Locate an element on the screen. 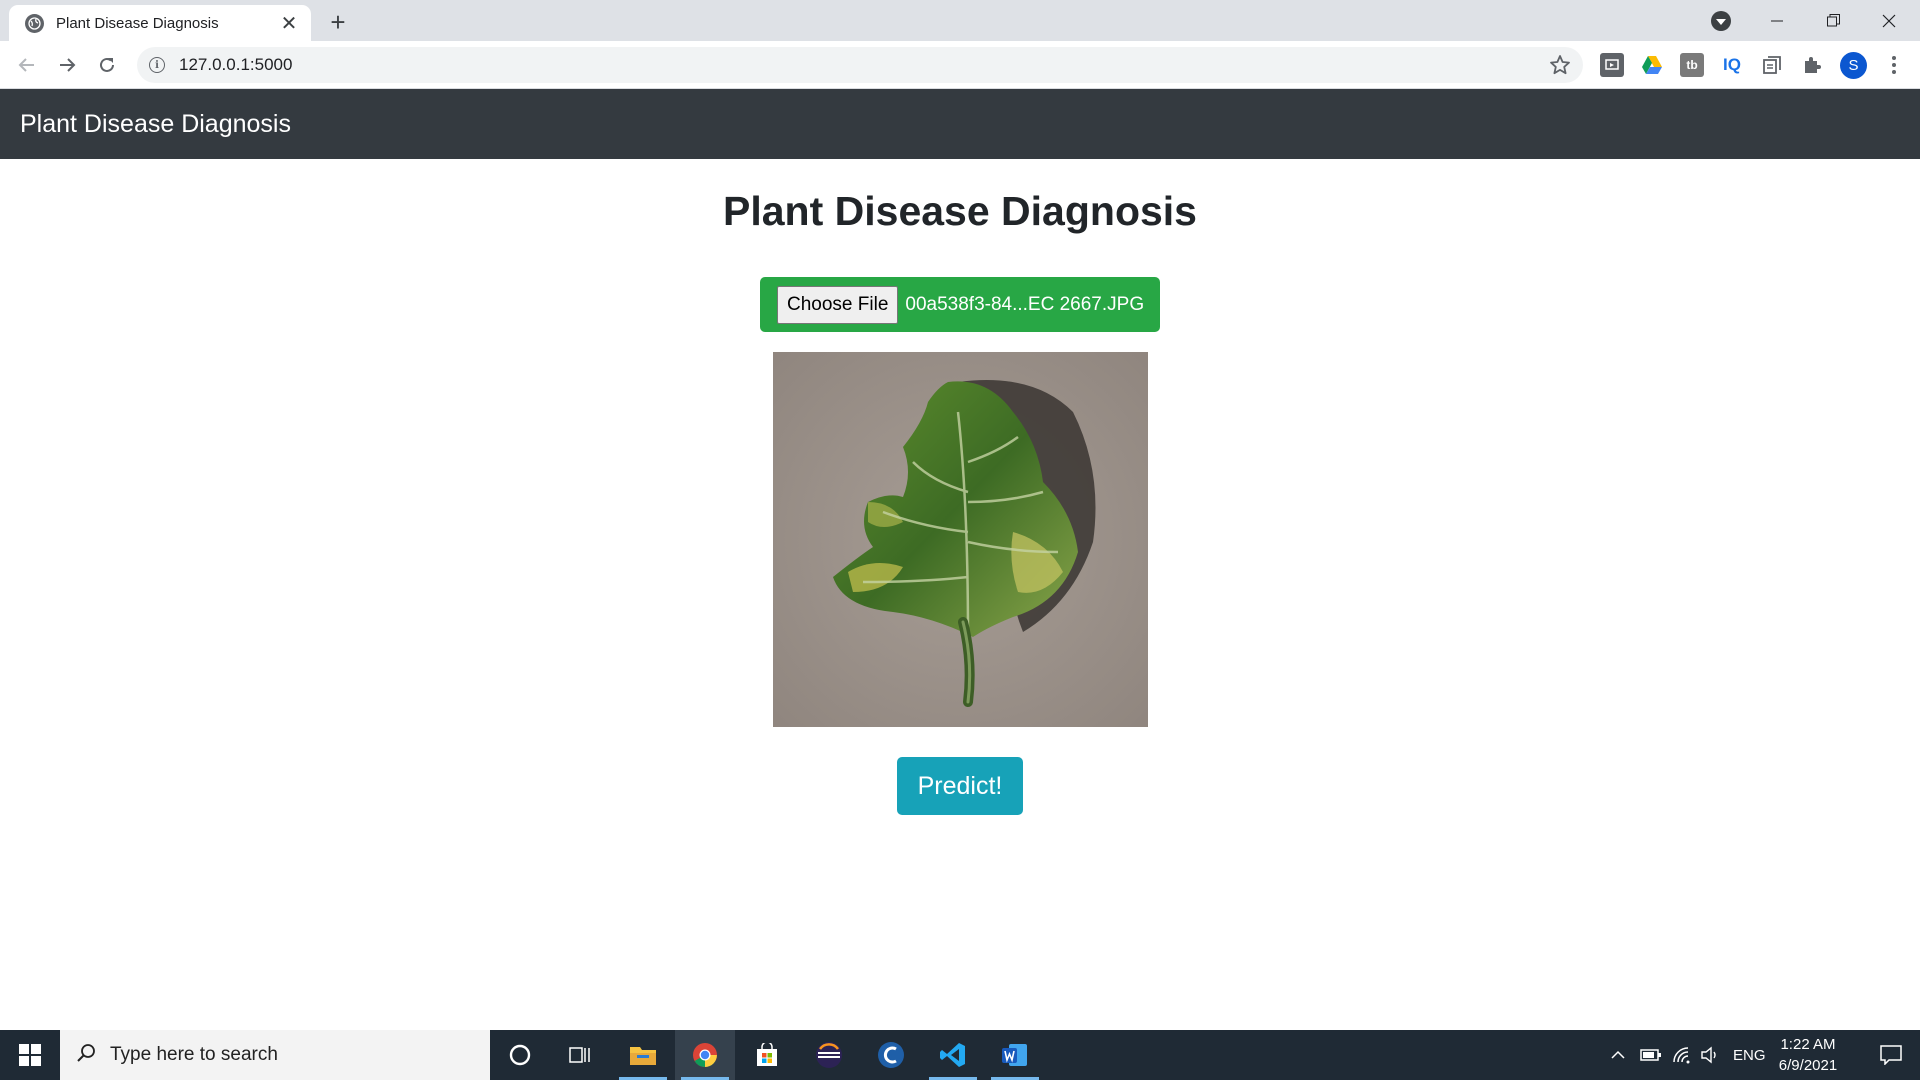  profile-avatar: S is located at coordinates (1853, 65).